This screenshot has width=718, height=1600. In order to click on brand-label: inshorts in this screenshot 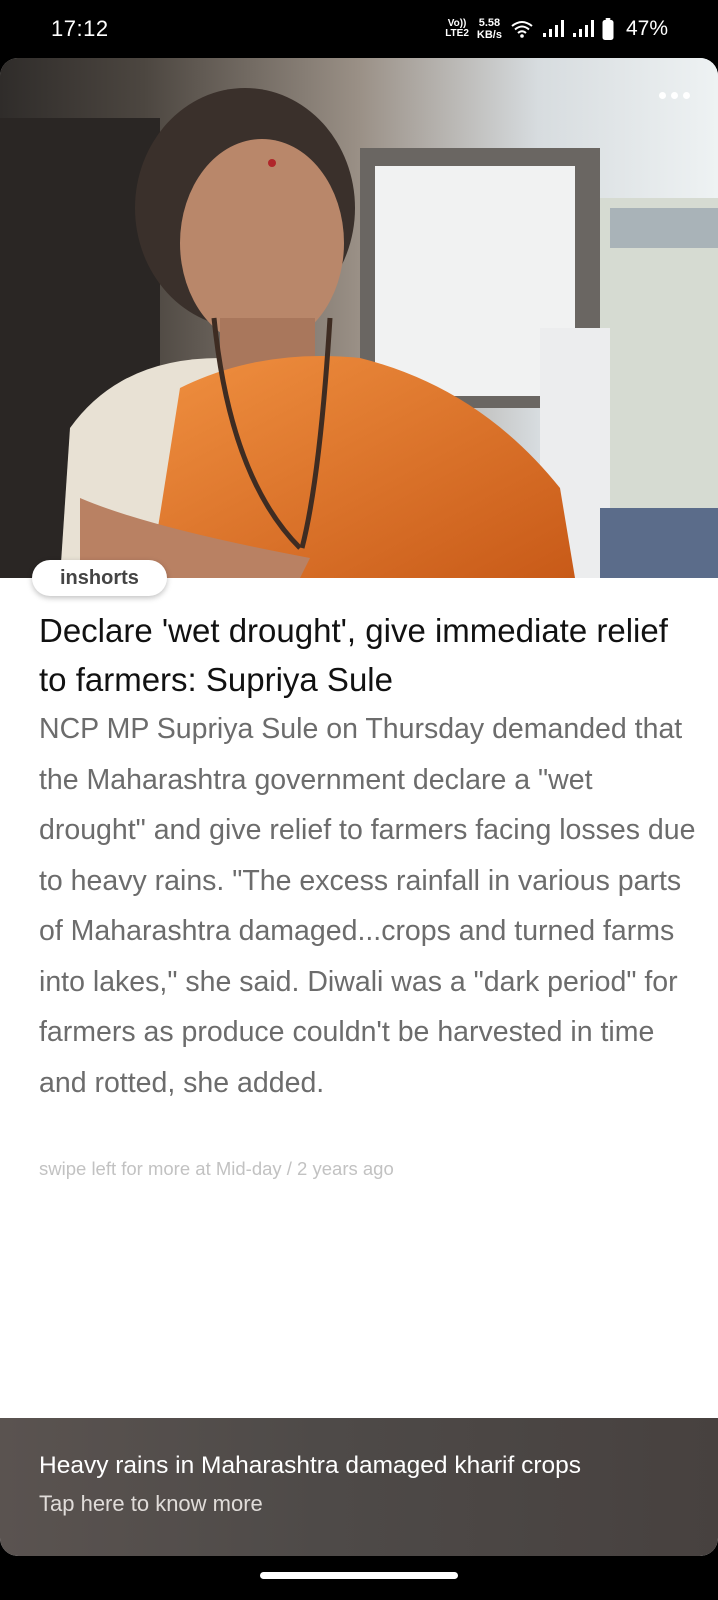, I will do `click(99, 578)`.